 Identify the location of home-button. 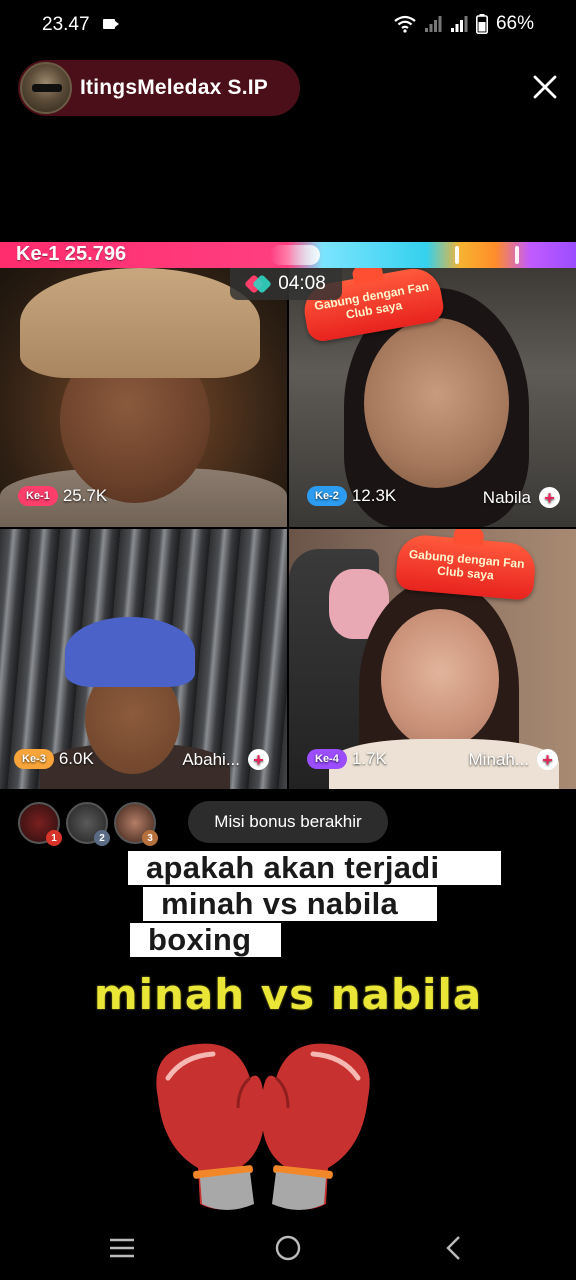
(288, 1248).